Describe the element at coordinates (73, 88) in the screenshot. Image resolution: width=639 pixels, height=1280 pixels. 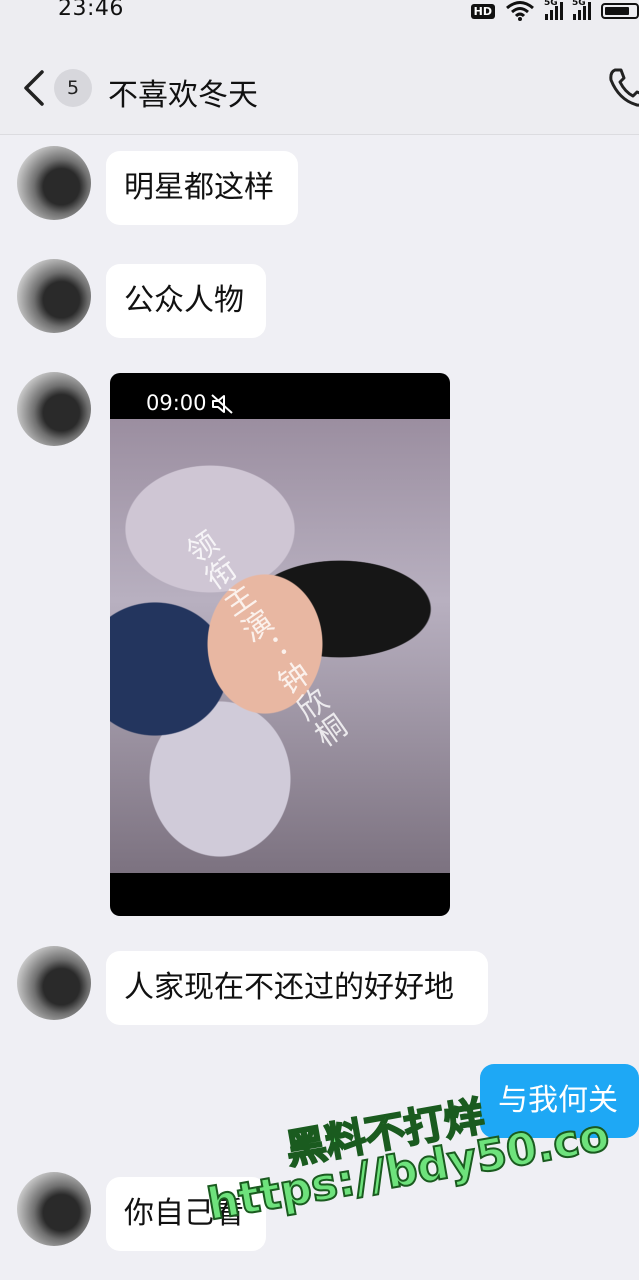
I see `unread-count-badge: 5` at that location.